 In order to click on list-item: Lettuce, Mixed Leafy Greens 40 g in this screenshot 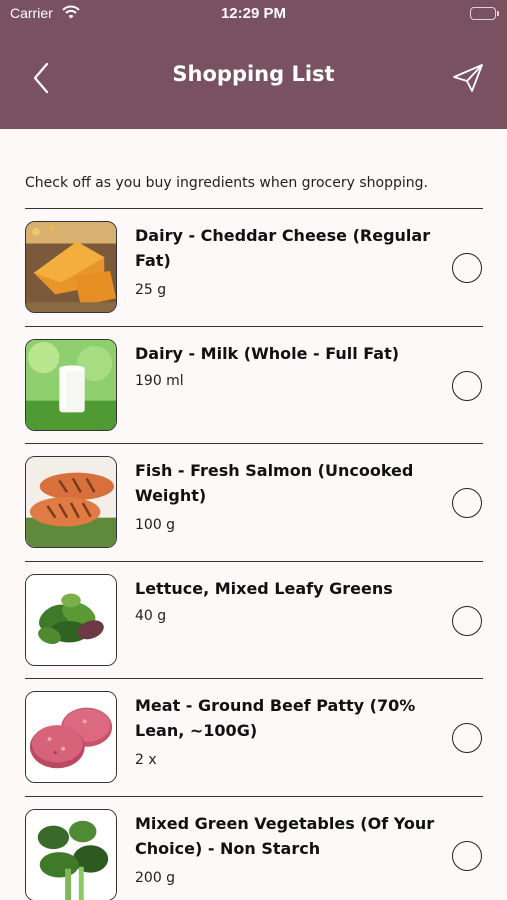, I will do `click(253, 620)`.